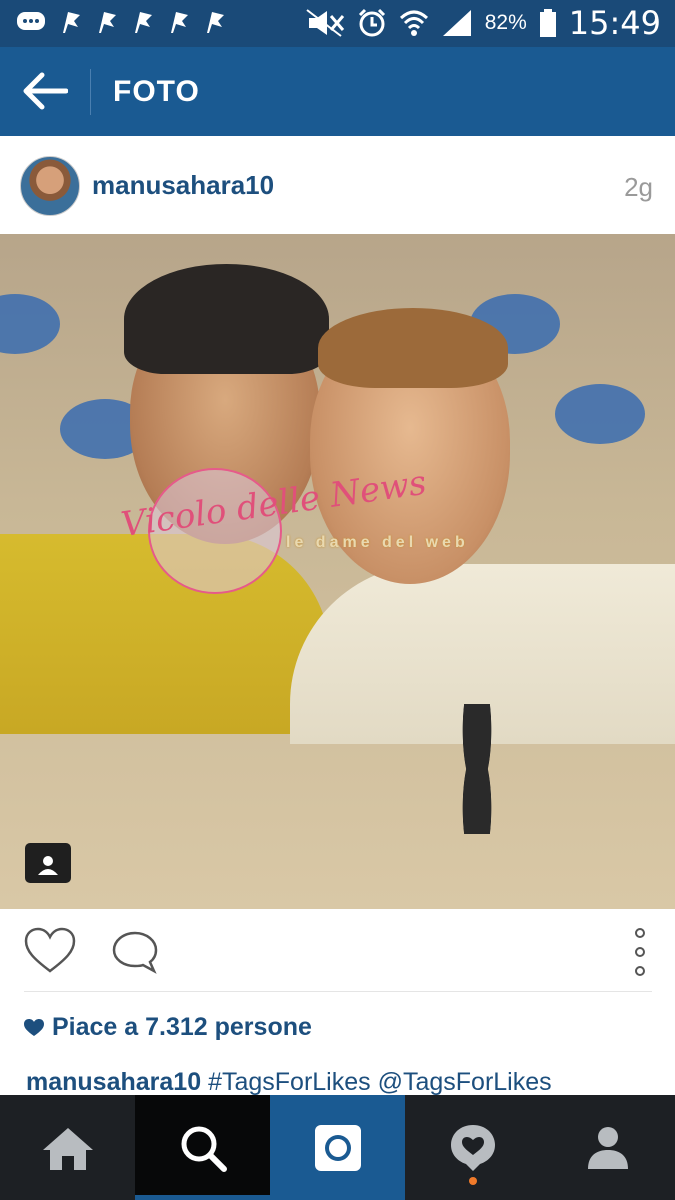  Describe the element at coordinates (413, 348) in the screenshot. I see `hair` at that location.